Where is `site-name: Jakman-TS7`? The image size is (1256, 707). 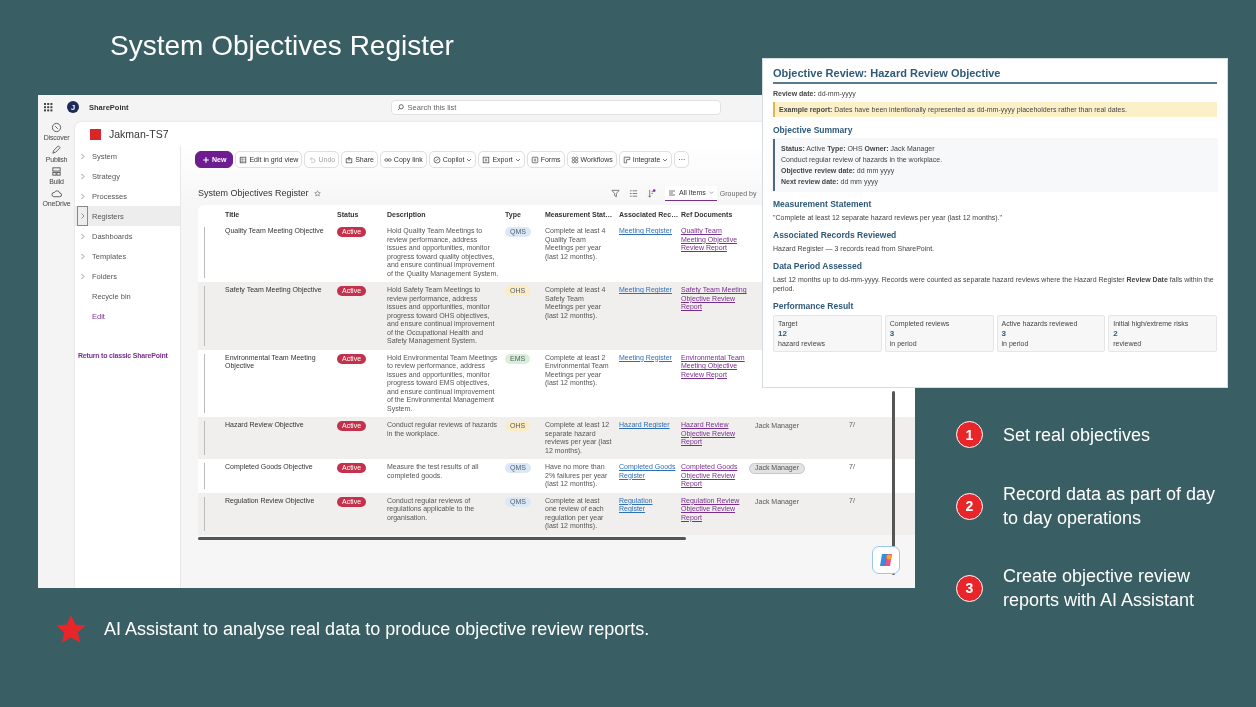
site-name: Jakman-TS7 is located at coordinates (139, 134).